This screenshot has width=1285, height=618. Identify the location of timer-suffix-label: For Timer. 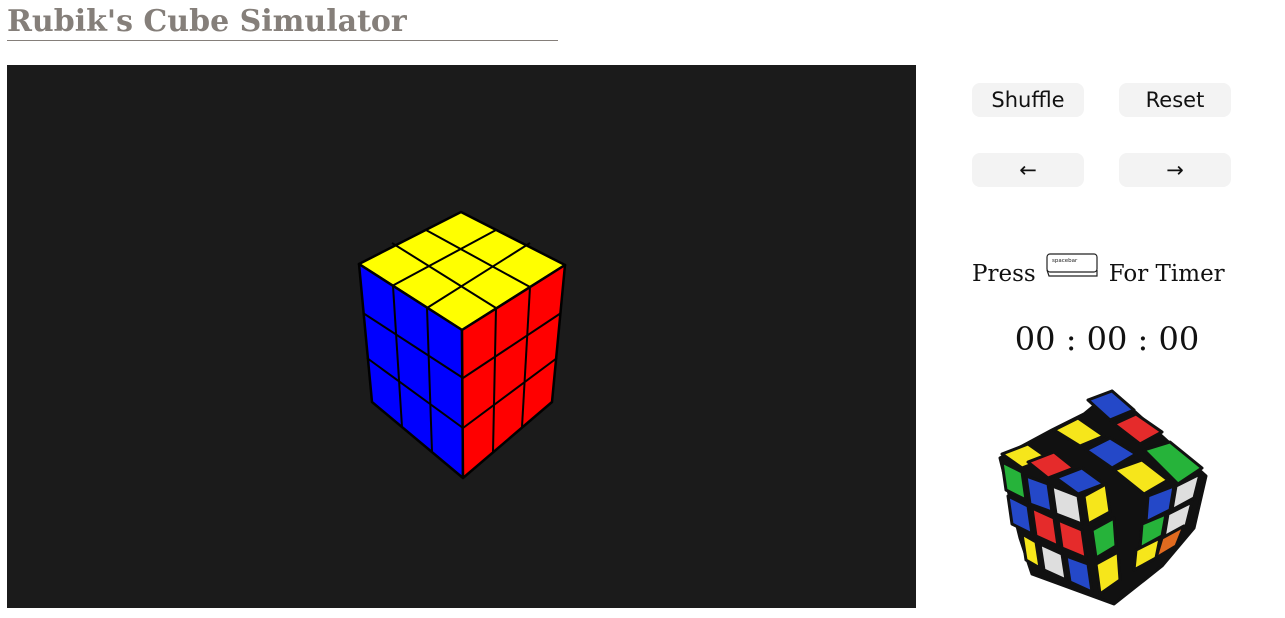
(1166, 274).